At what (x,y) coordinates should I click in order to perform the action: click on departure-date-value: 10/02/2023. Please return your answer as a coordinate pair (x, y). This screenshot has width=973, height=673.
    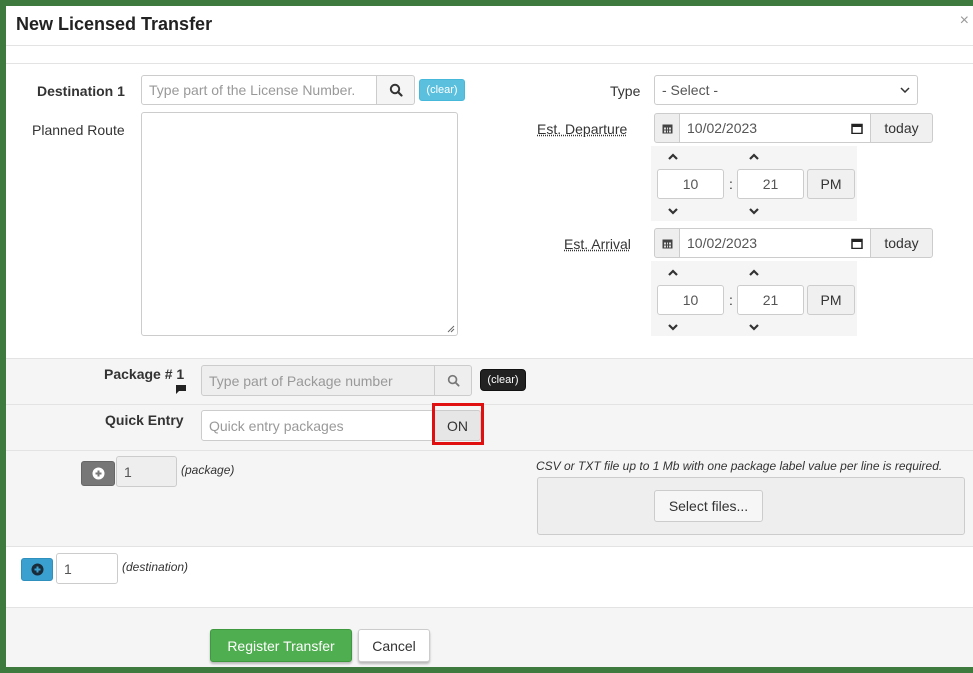
    Looking at the image, I should click on (722, 128).